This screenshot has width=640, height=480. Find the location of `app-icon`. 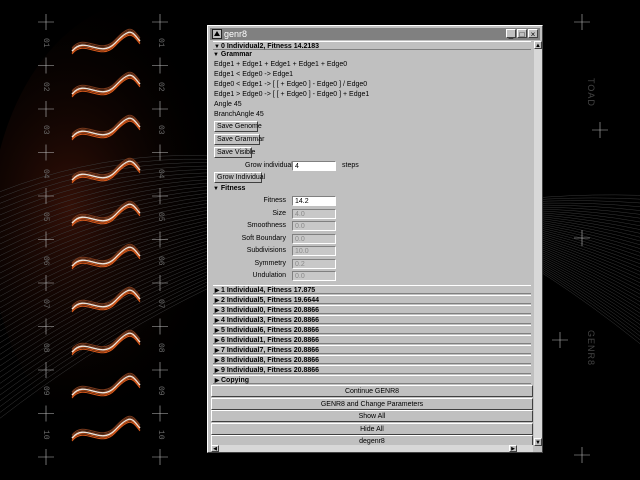

app-icon is located at coordinates (217, 34).